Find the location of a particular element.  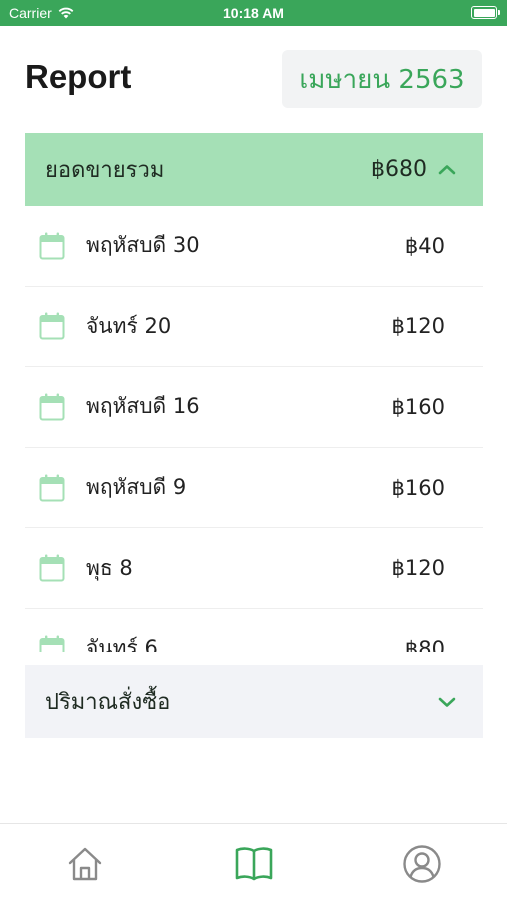

battery-icon is located at coordinates (485, 12).